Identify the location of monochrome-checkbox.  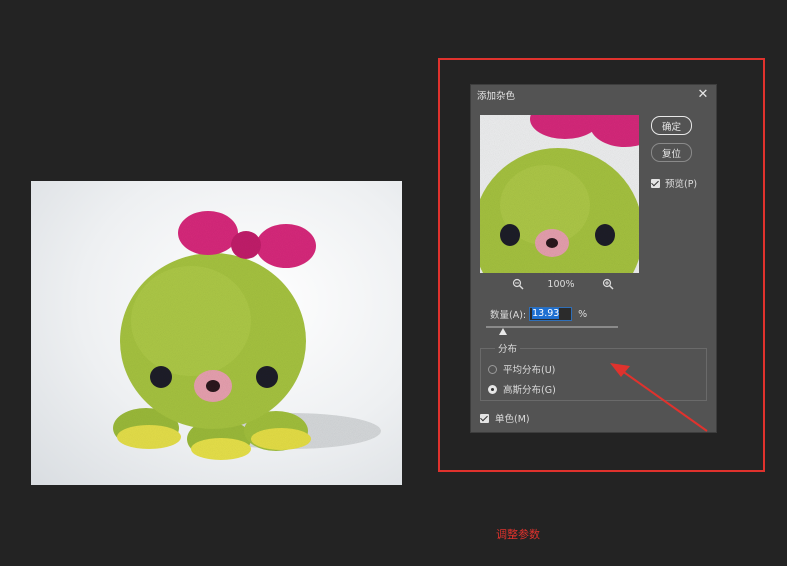
(484, 418).